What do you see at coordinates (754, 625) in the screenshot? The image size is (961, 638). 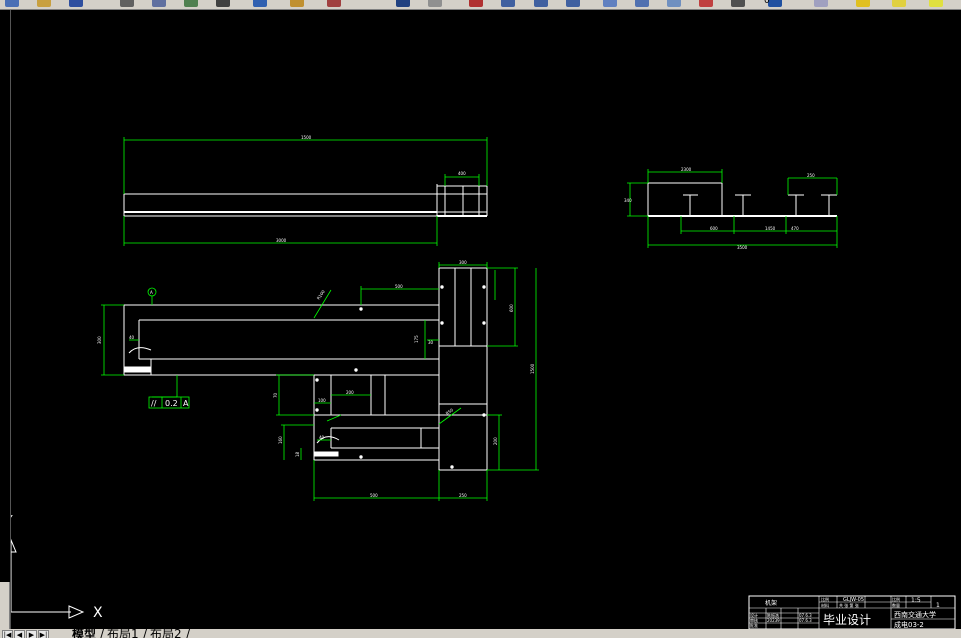 I see `approve-label: 批准` at bounding box center [754, 625].